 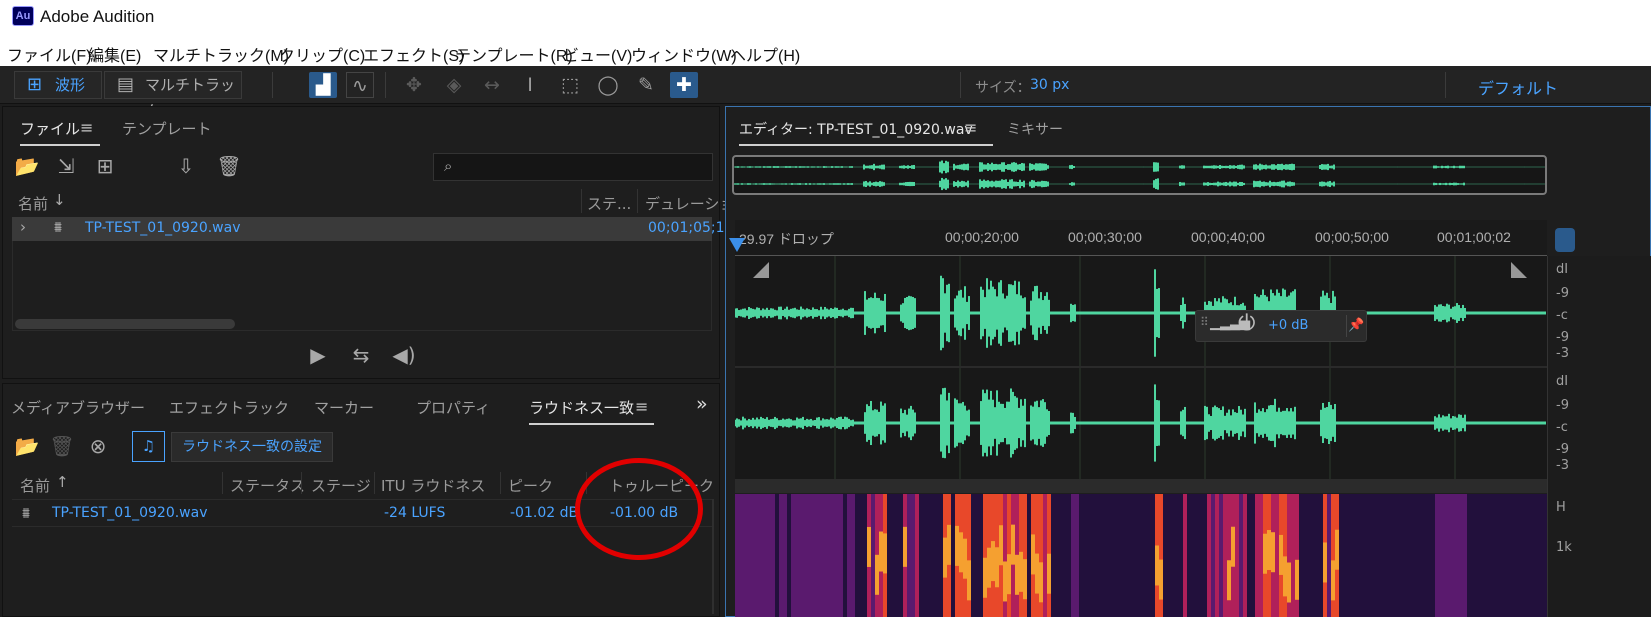 I want to click on peak-value: -01.02 dB, so click(x=544, y=513).